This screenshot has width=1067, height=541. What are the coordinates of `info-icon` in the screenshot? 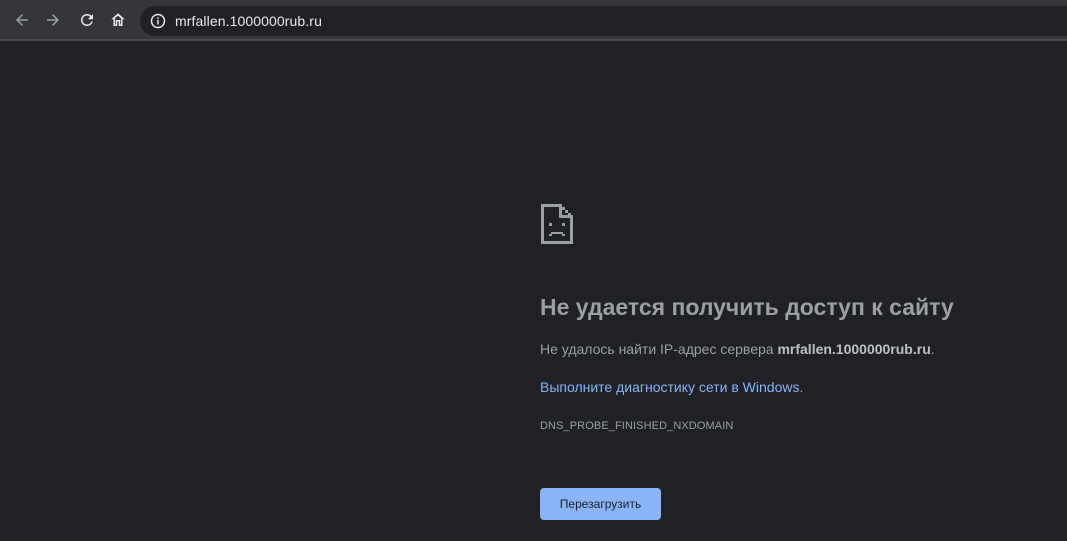 It's located at (158, 21).